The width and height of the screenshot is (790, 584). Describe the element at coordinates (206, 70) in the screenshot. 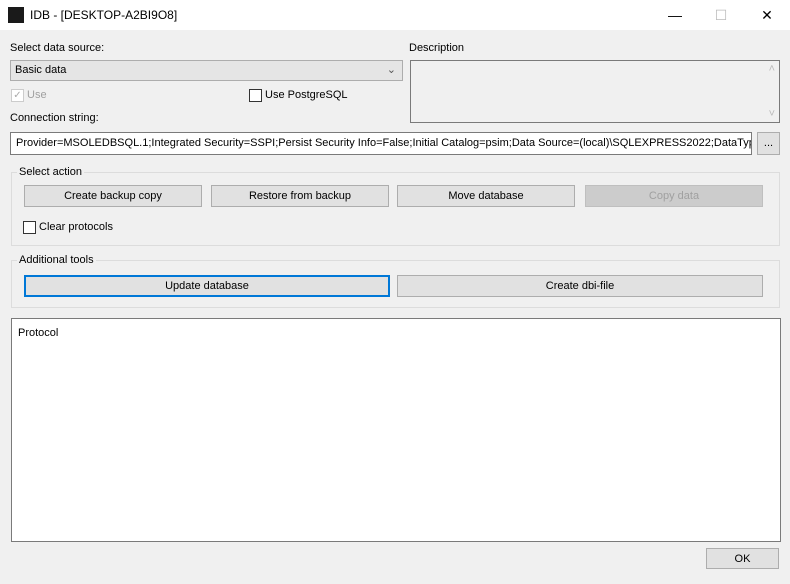

I see `data-source-select: Basic data ⌄` at that location.